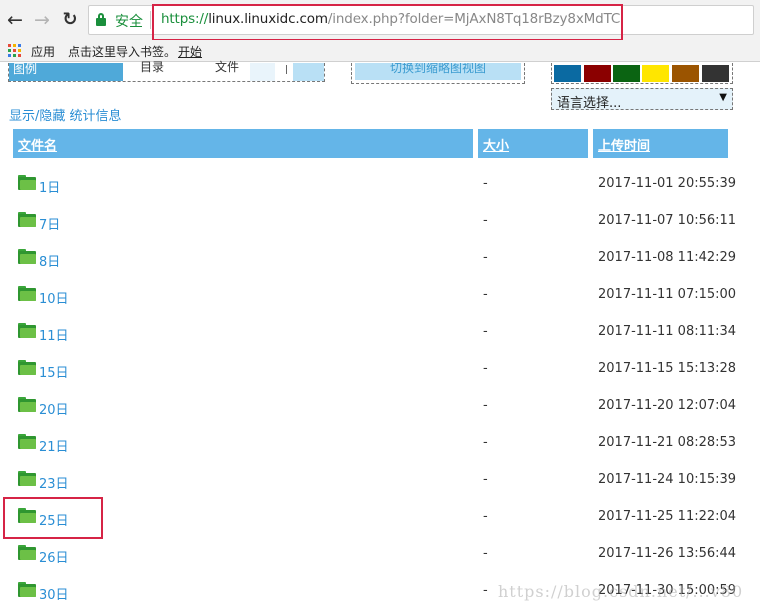 The width and height of the screenshot is (760, 615). Describe the element at coordinates (54, 371) in the screenshot. I see `folder-link: 15日` at that location.